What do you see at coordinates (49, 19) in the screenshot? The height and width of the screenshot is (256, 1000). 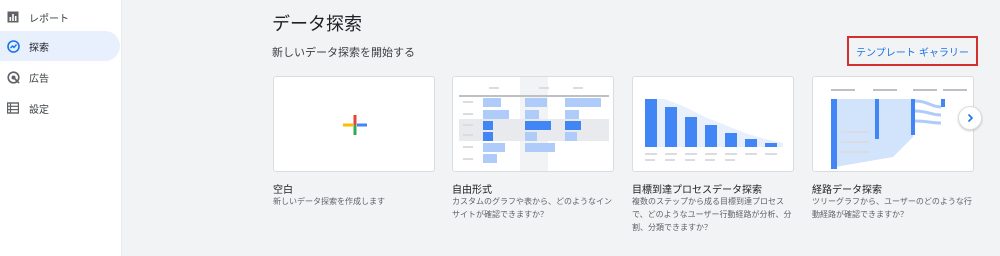 I see `sidebar-item-label: レポート` at bounding box center [49, 19].